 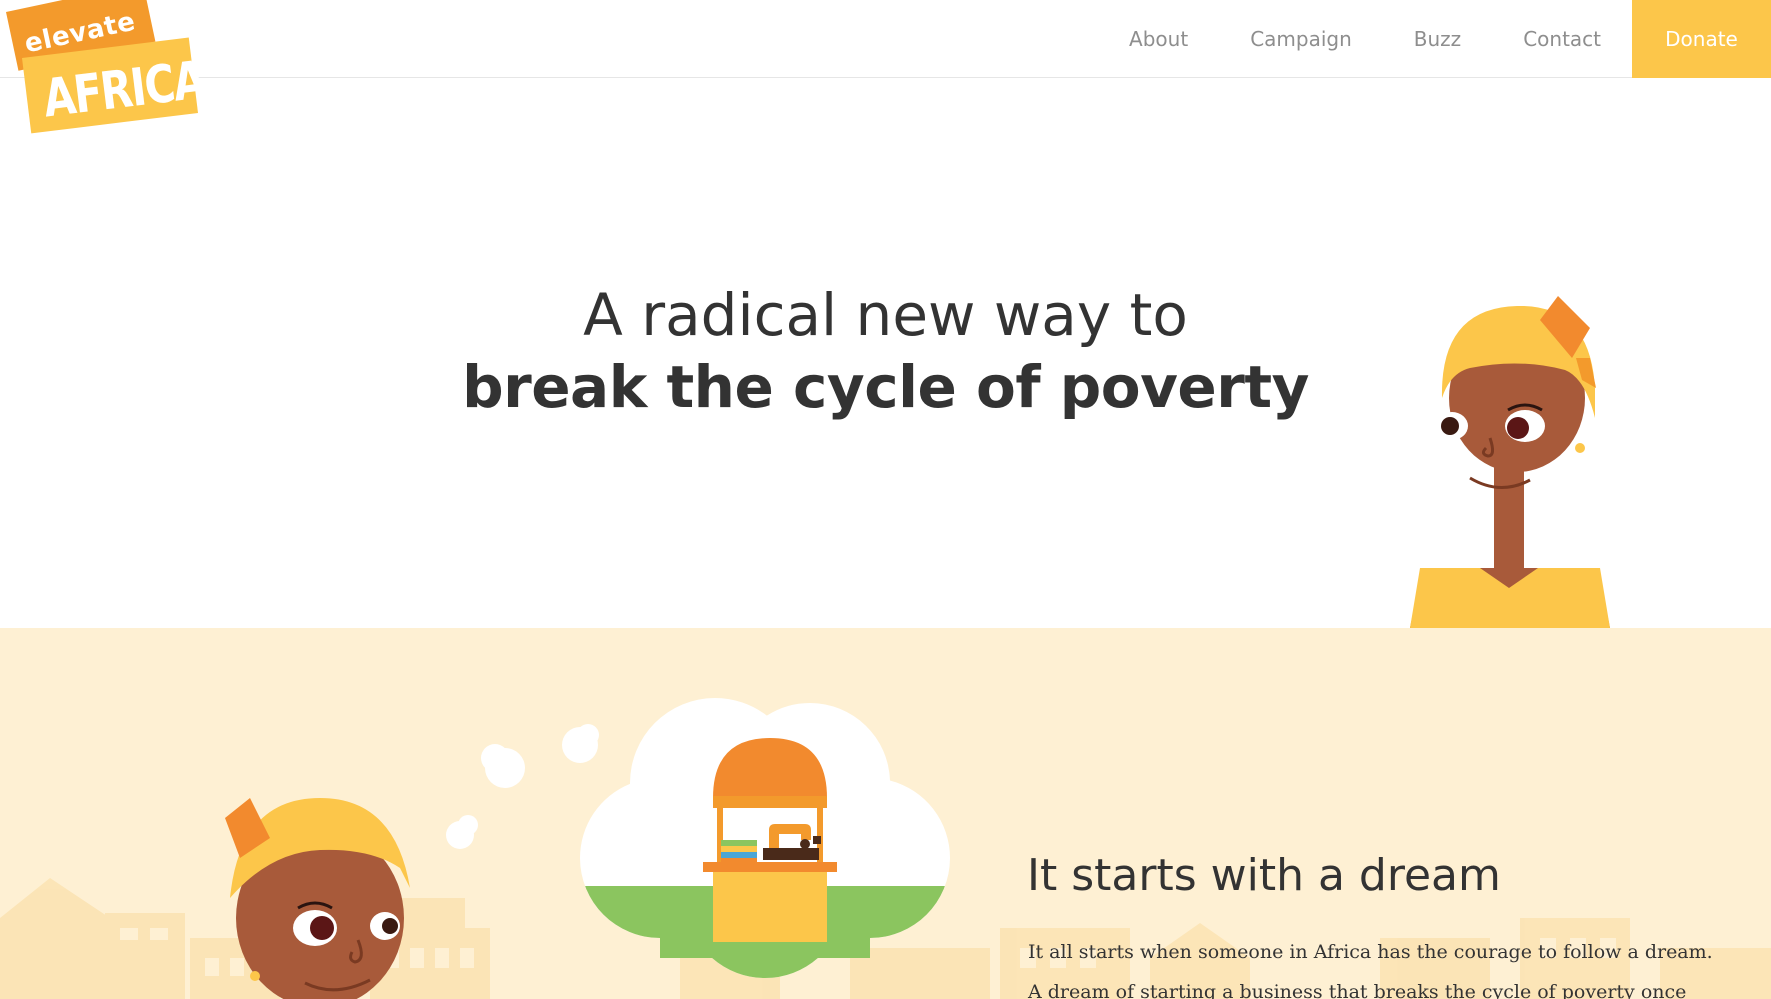 I want to click on site-header: About Campaign Buzz Contact Donate, so click(x=885, y=39).